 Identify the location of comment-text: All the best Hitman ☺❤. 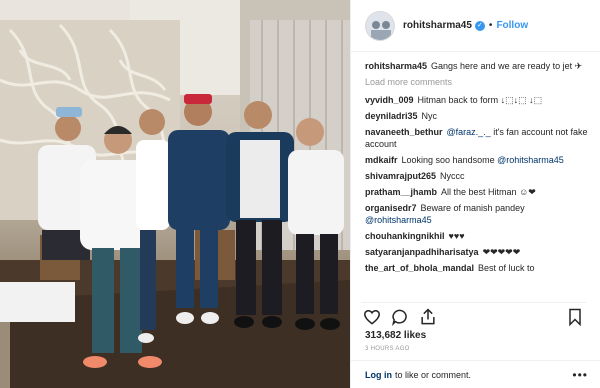
(488, 192).